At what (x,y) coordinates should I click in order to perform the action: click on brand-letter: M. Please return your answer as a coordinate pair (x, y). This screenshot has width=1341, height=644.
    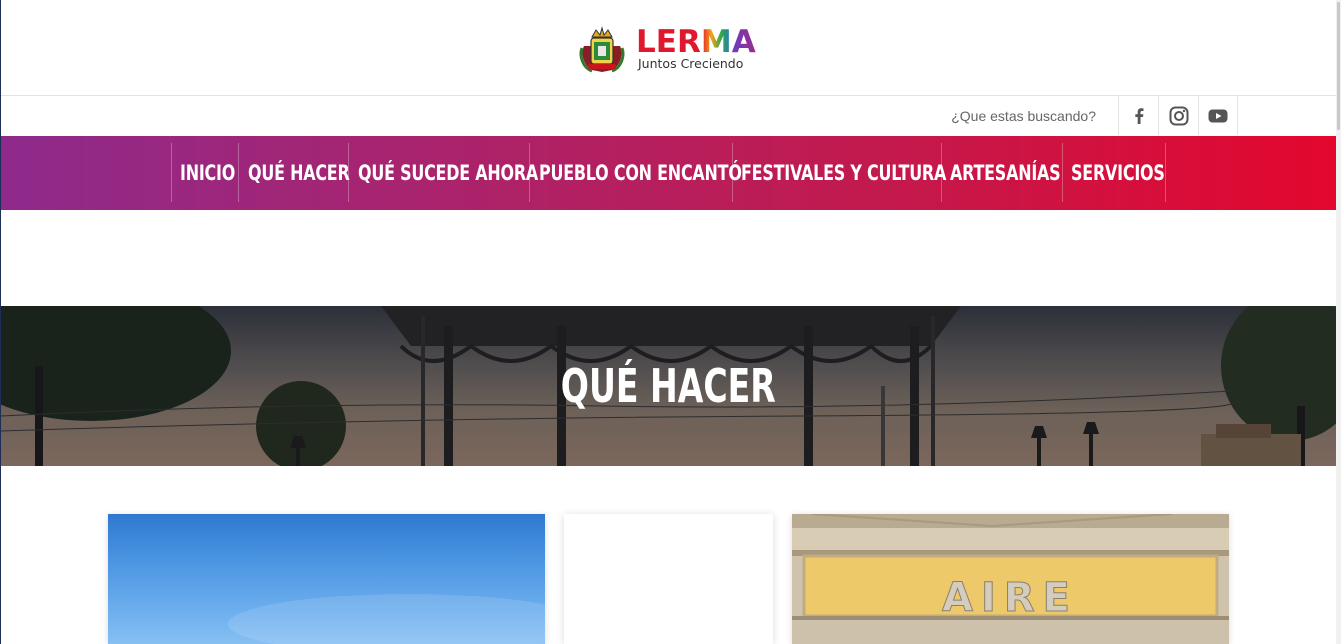
    Looking at the image, I should click on (716, 42).